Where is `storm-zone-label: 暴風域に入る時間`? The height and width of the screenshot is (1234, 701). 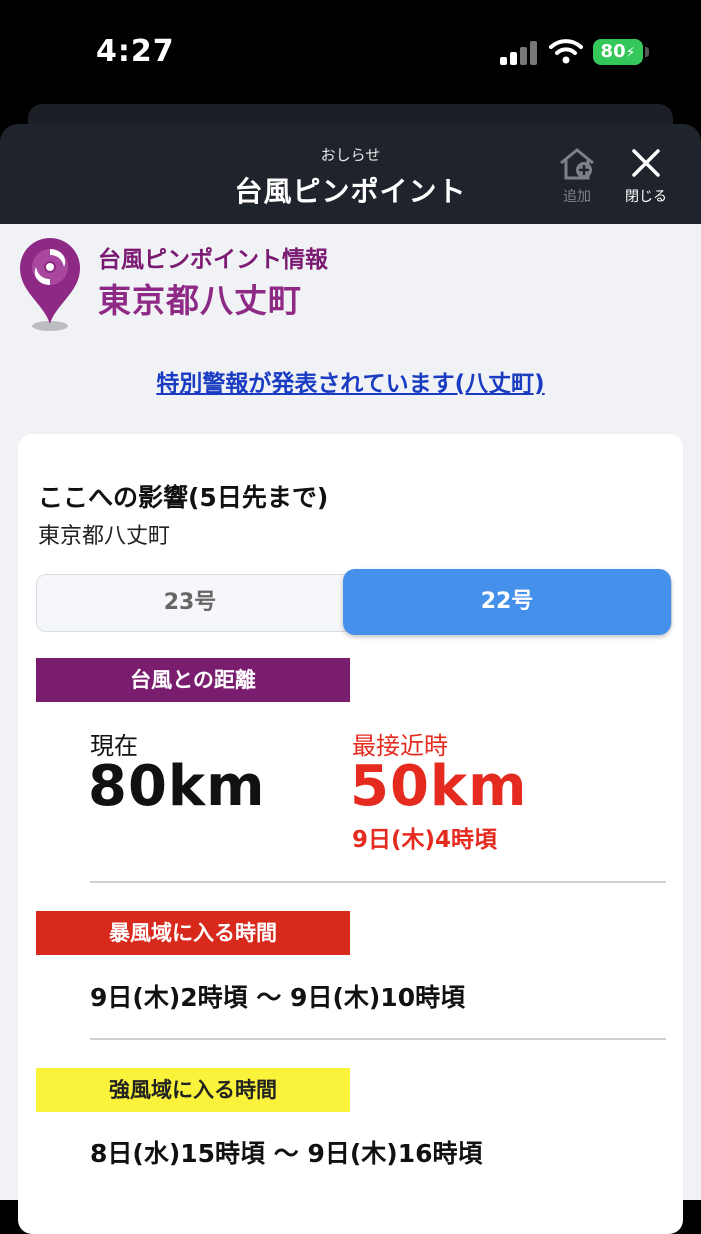 storm-zone-label: 暴風域に入る時間 is located at coordinates (193, 933).